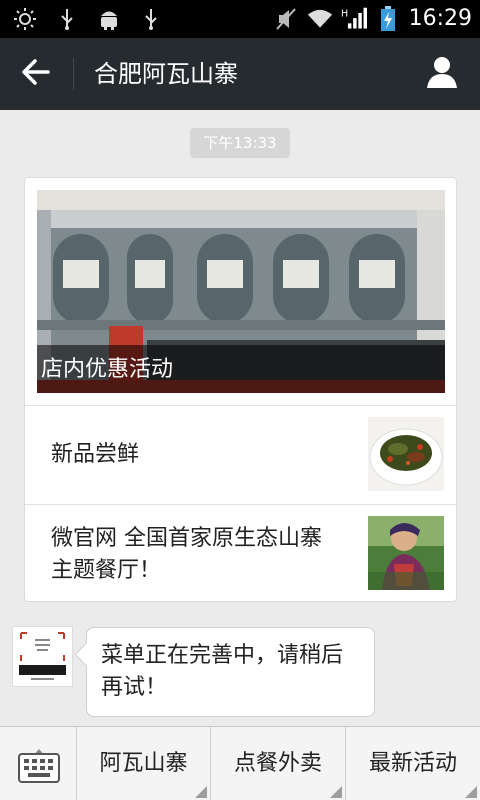 The image size is (480, 800). I want to click on keyboard-toggle-button, so click(38, 763).